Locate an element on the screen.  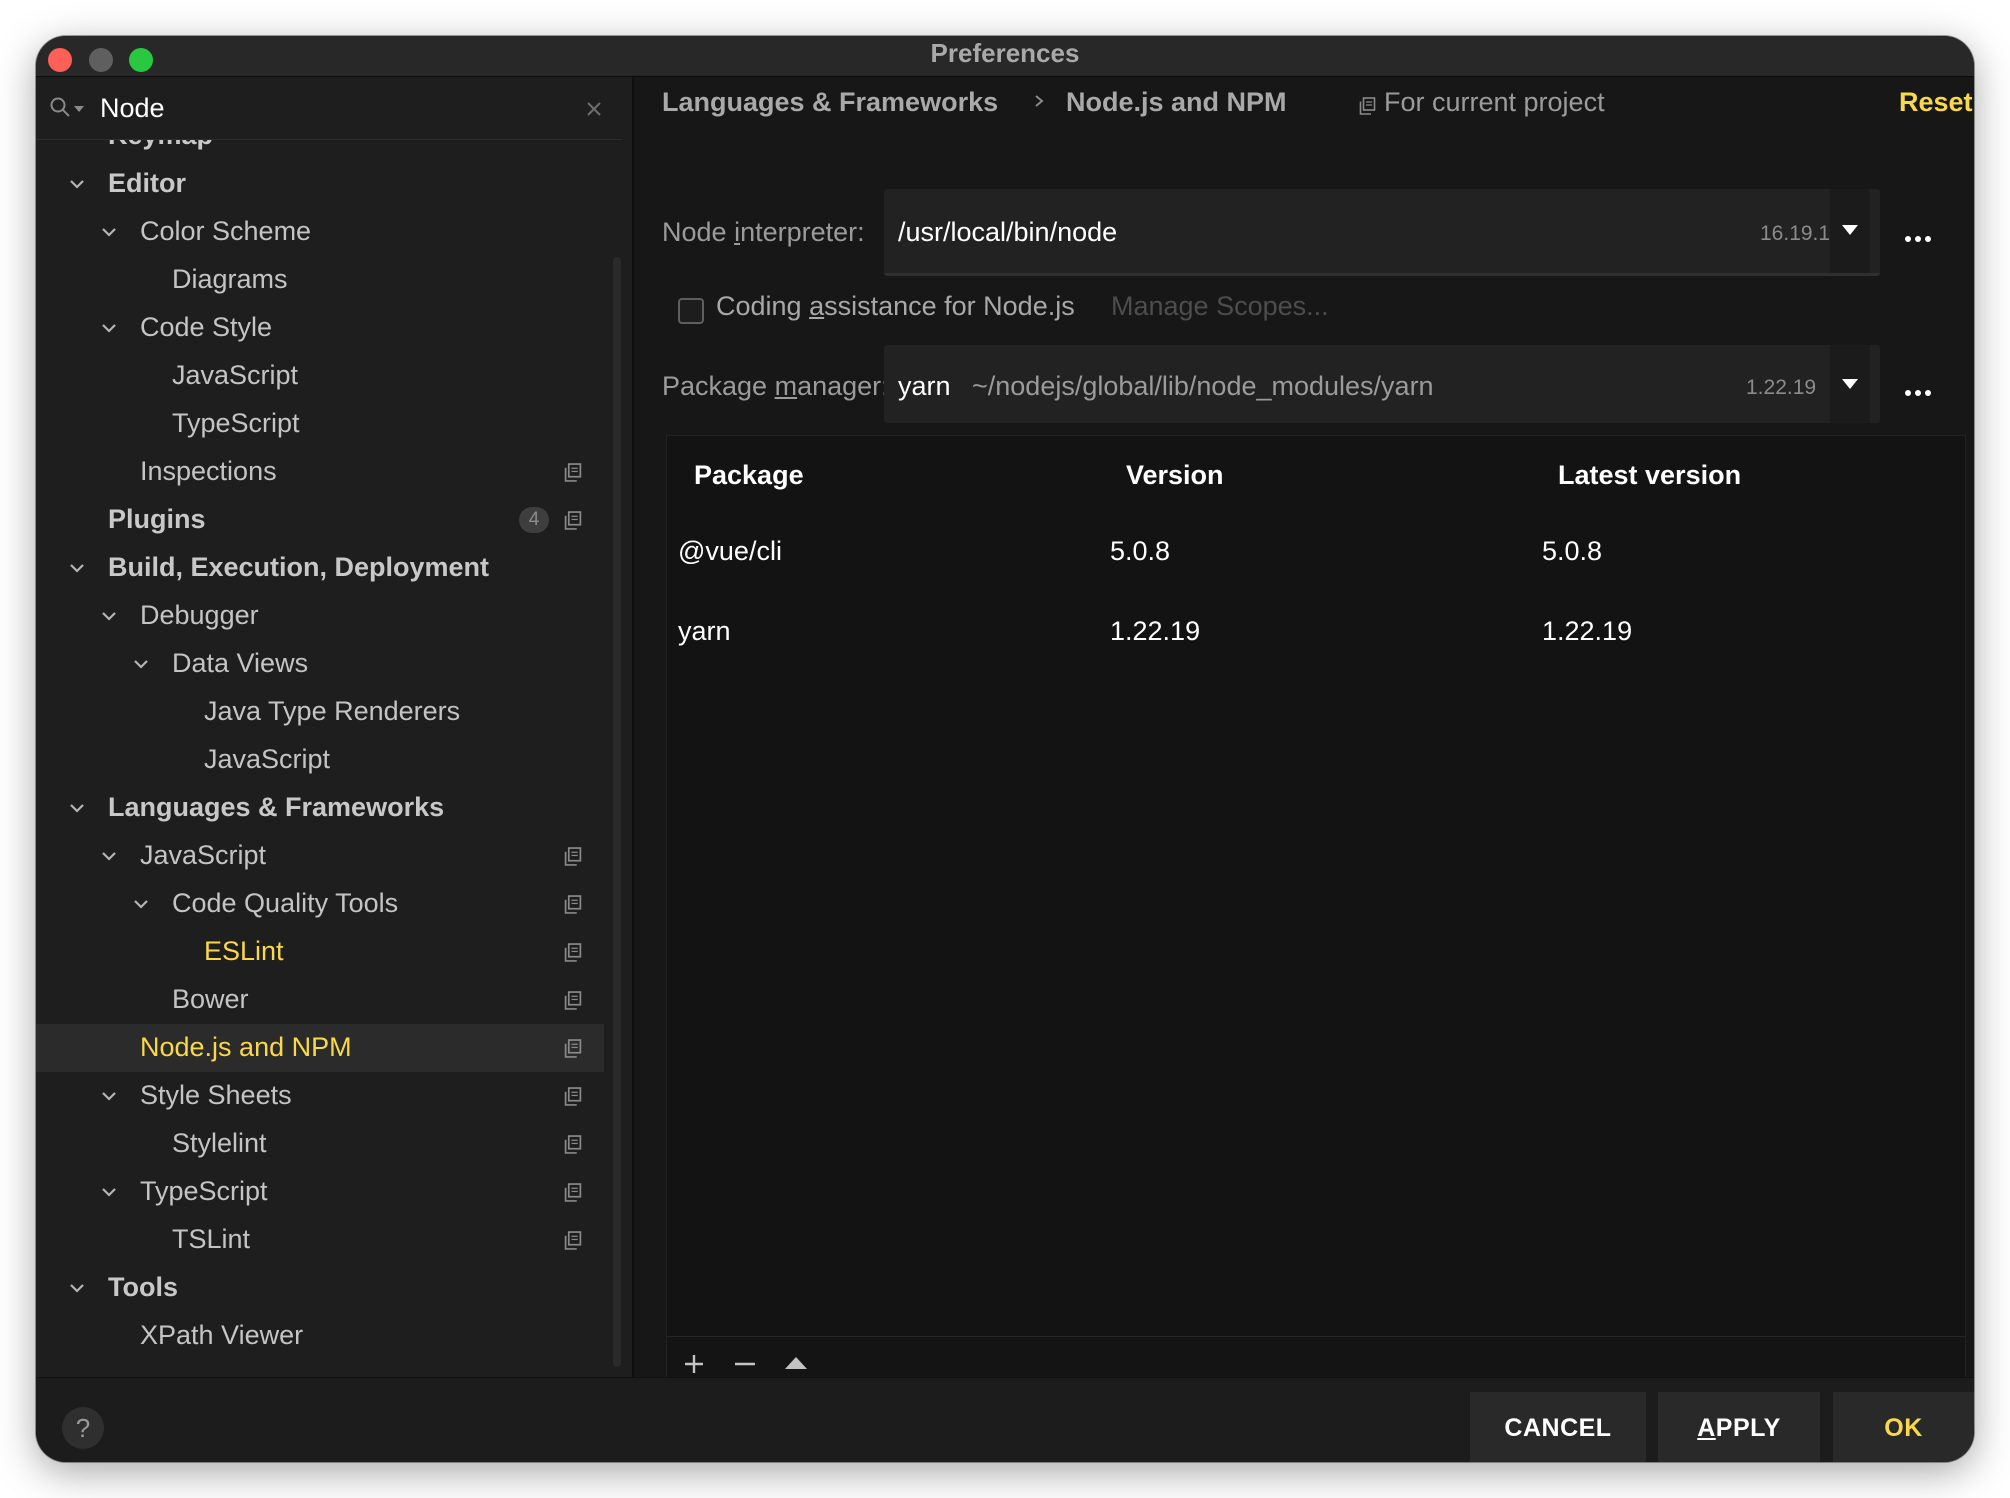
tree-item-keymap: Keymap is located at coordinates (320, 150).